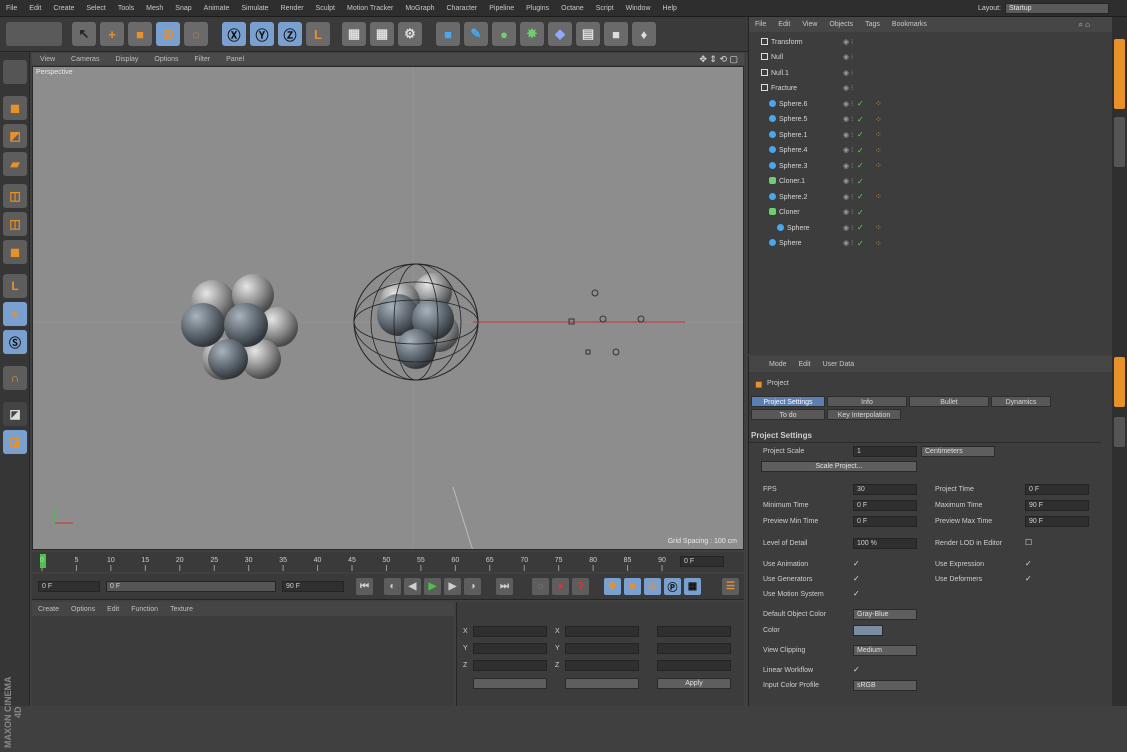 This screenshot has width=1127, height=752. What do you see at coordinates (856, 669) in the screenshot?
I see `linear-workflow-checkbox: ✓` at bounding box center [856, 669].